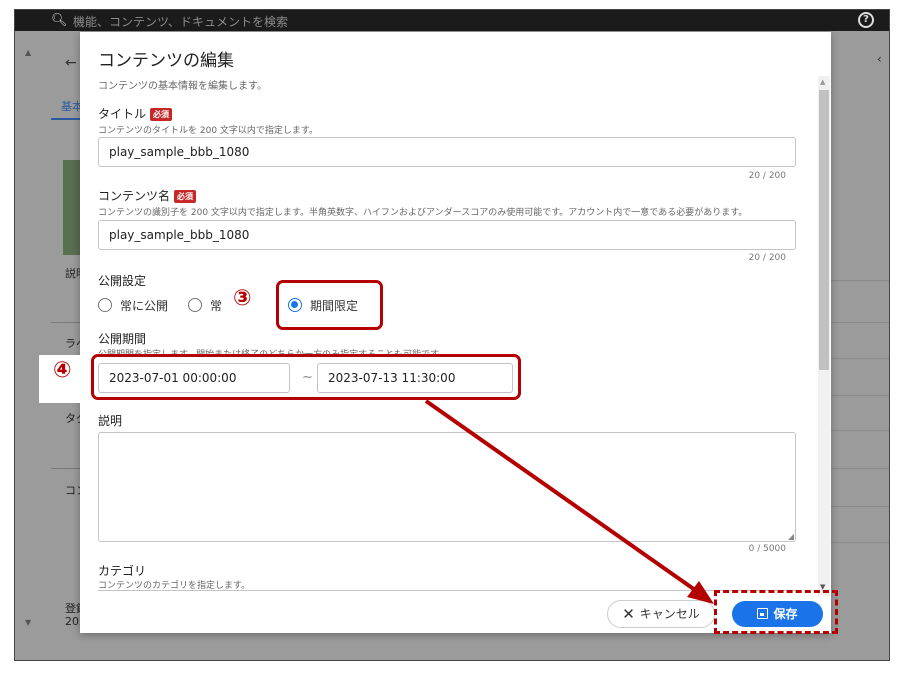 Image resolution: width=908 pixels, height=675 pixels. I want to click on bg-tab-indicator, so click(66, 119).